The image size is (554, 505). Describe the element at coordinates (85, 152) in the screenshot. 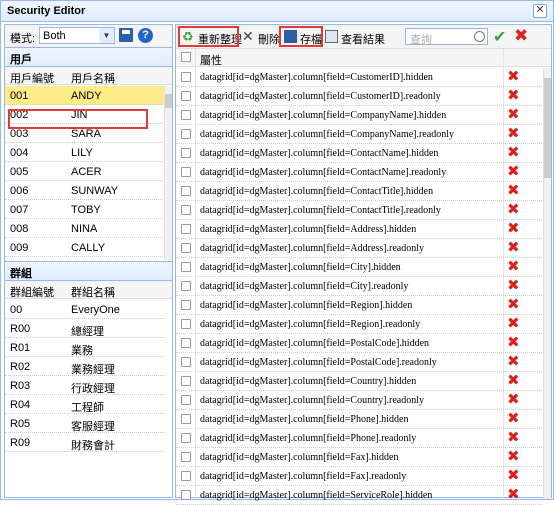

I see `user-row: 004 LILY` at that location.